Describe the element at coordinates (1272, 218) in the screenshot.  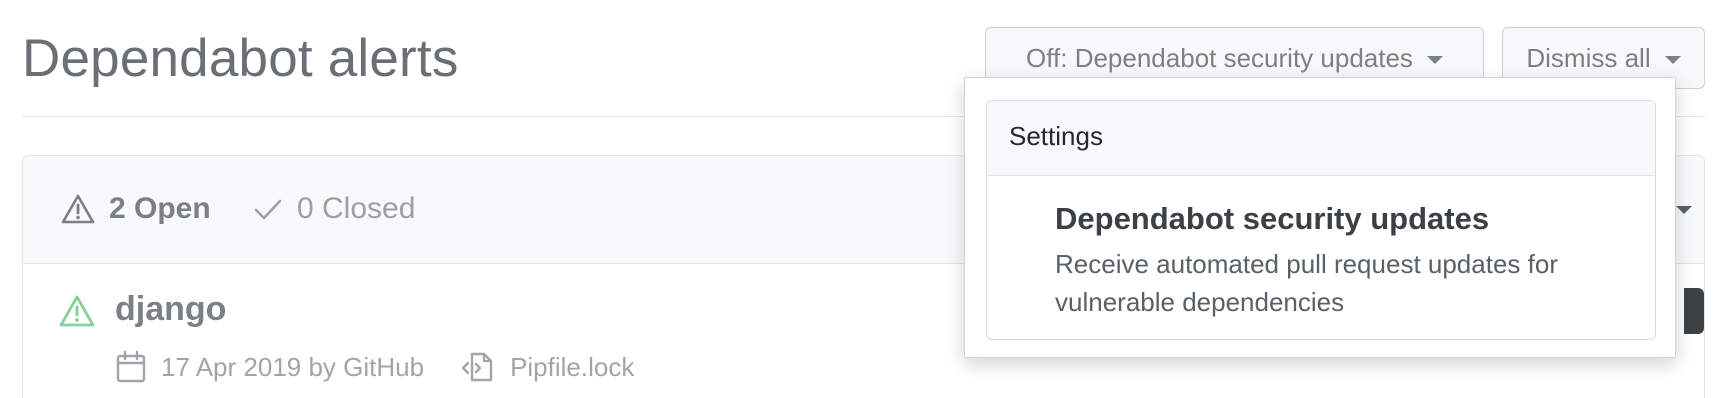
I see `option-title: Dependabot security updates` at that location.